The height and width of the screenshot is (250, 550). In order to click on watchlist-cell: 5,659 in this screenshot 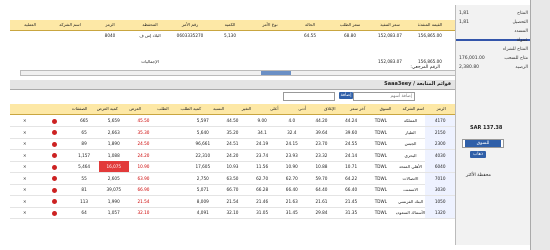, I will do `click(113, 120)`.